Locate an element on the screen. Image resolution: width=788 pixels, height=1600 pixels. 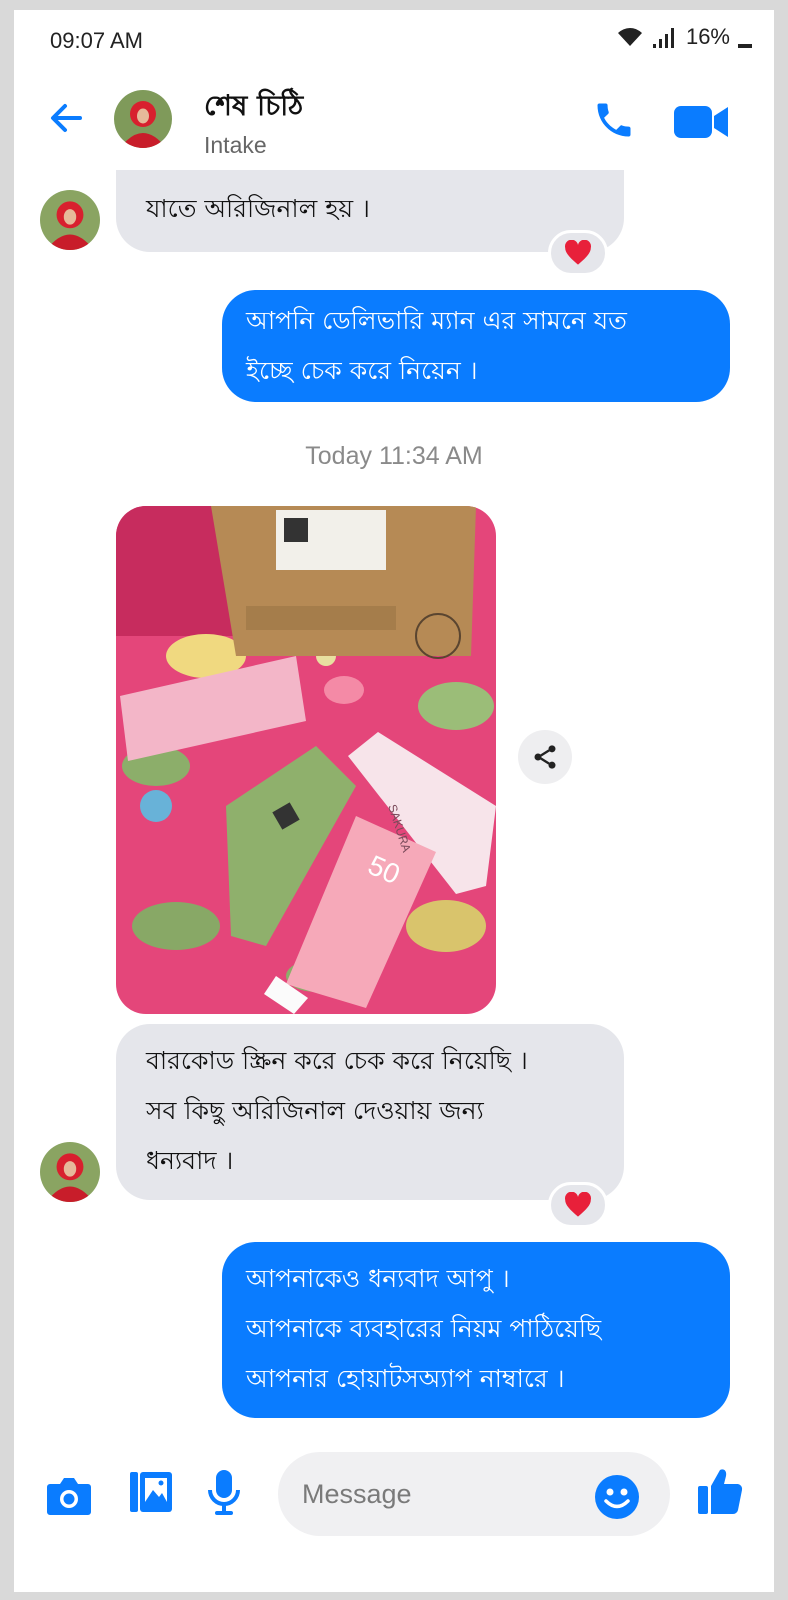
message-composer is located at coordinates (394, 1495).